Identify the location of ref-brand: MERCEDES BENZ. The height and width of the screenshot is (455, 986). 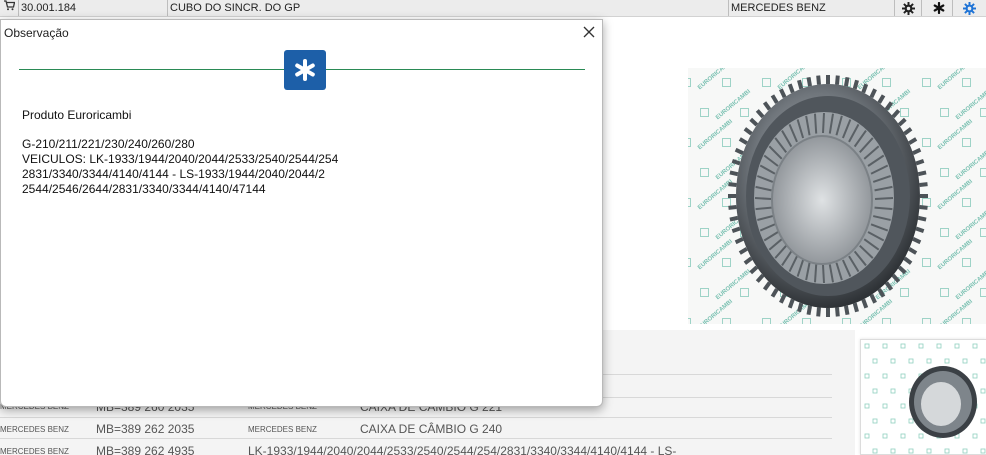
(282, 429).